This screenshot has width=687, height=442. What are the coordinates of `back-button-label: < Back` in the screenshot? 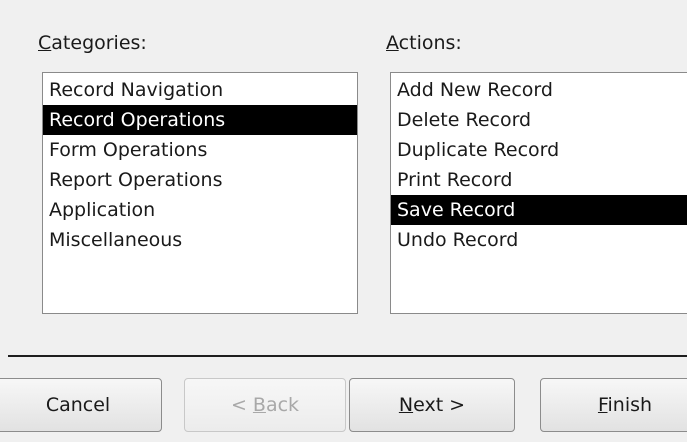 It's located at (265, 405).